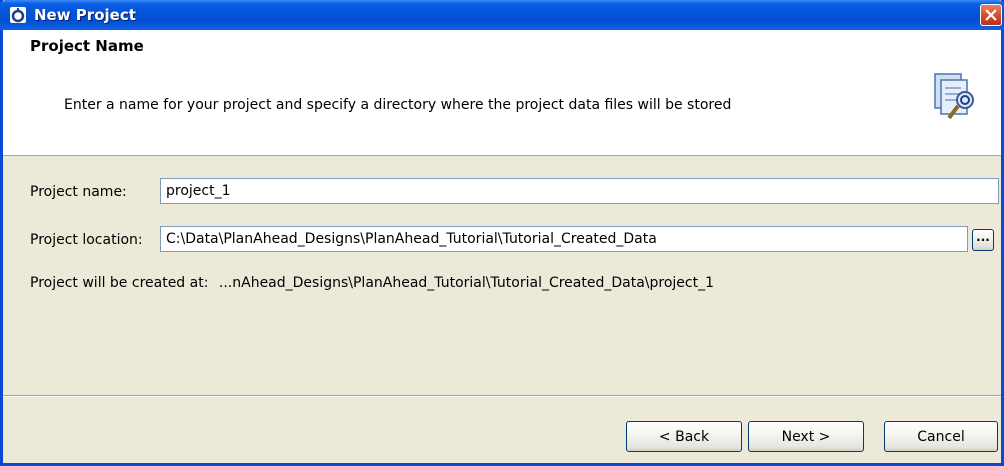 Image resolution: width=1004 pixels, height=466 pixels. I want to click on title-bar: New Project, so click(502, 15).